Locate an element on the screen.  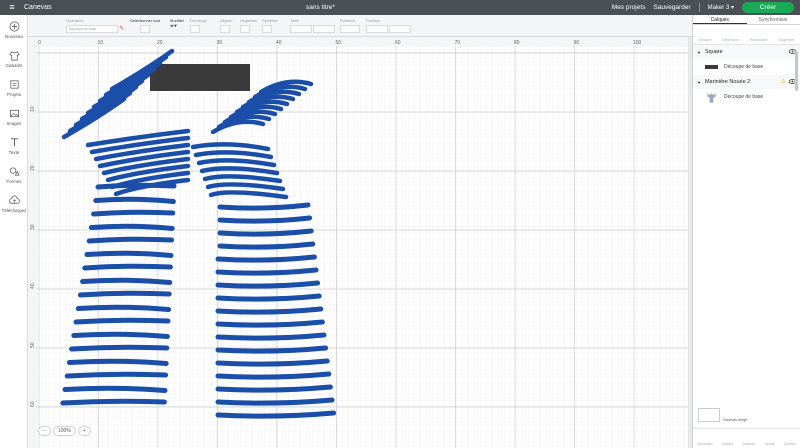
operation-label: Opération is located at coordinates (75, 20).